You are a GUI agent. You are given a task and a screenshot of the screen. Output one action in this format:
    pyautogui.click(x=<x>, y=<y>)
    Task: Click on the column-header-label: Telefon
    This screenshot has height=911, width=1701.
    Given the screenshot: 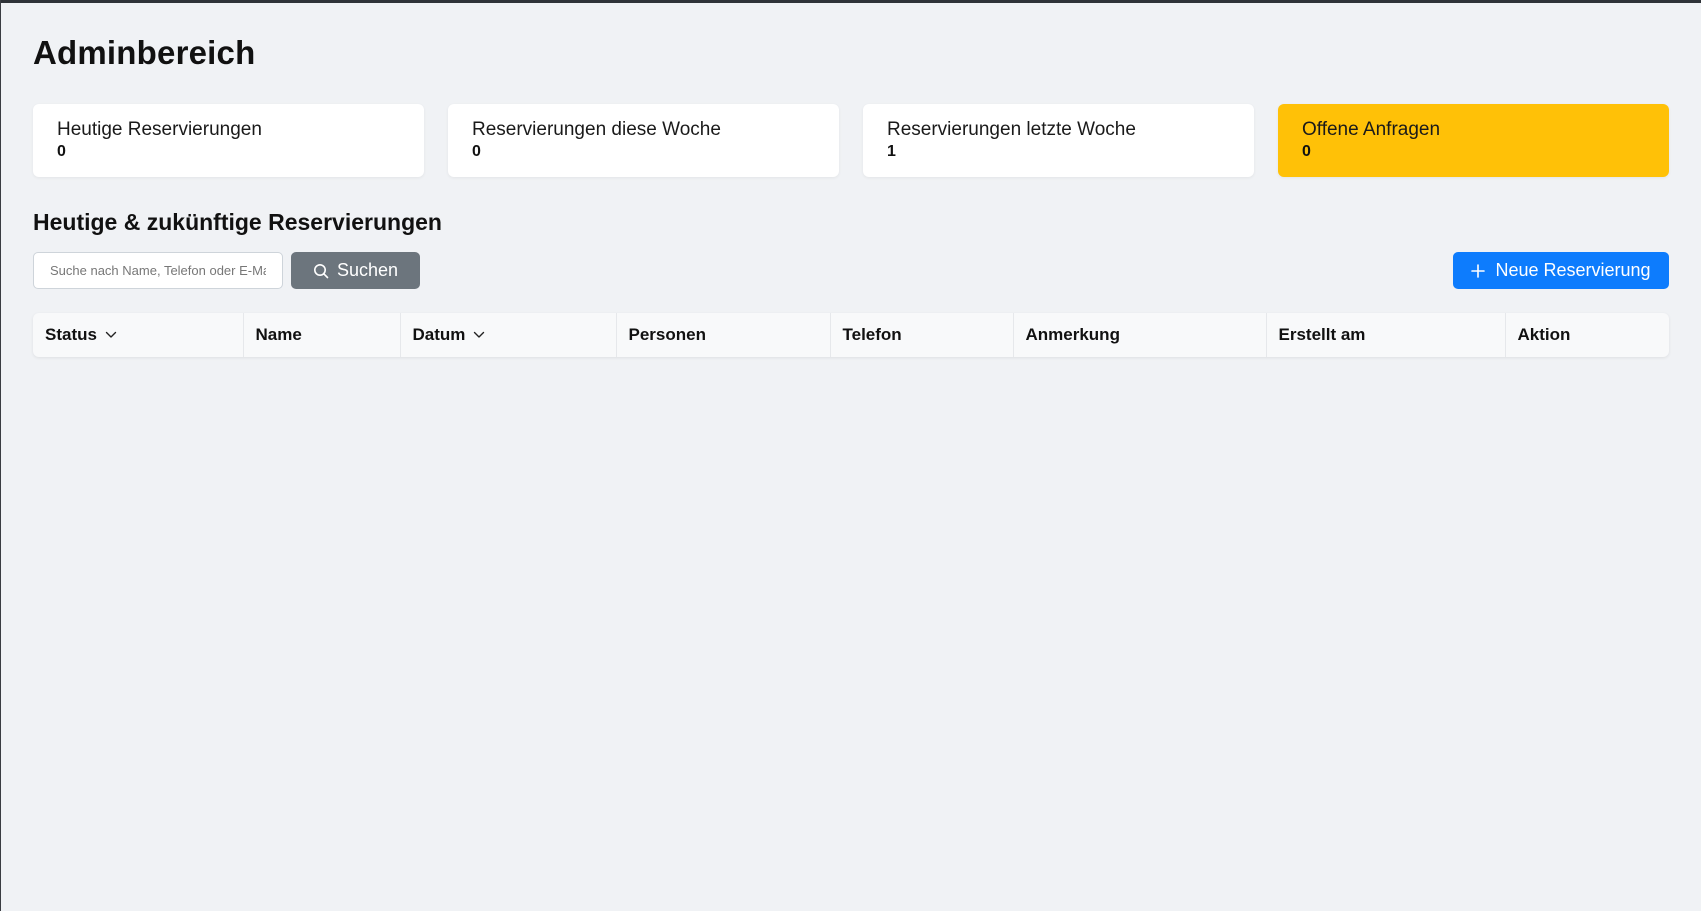 What is the action you would take?
    pyautogui.click(x=872, y=334)
    